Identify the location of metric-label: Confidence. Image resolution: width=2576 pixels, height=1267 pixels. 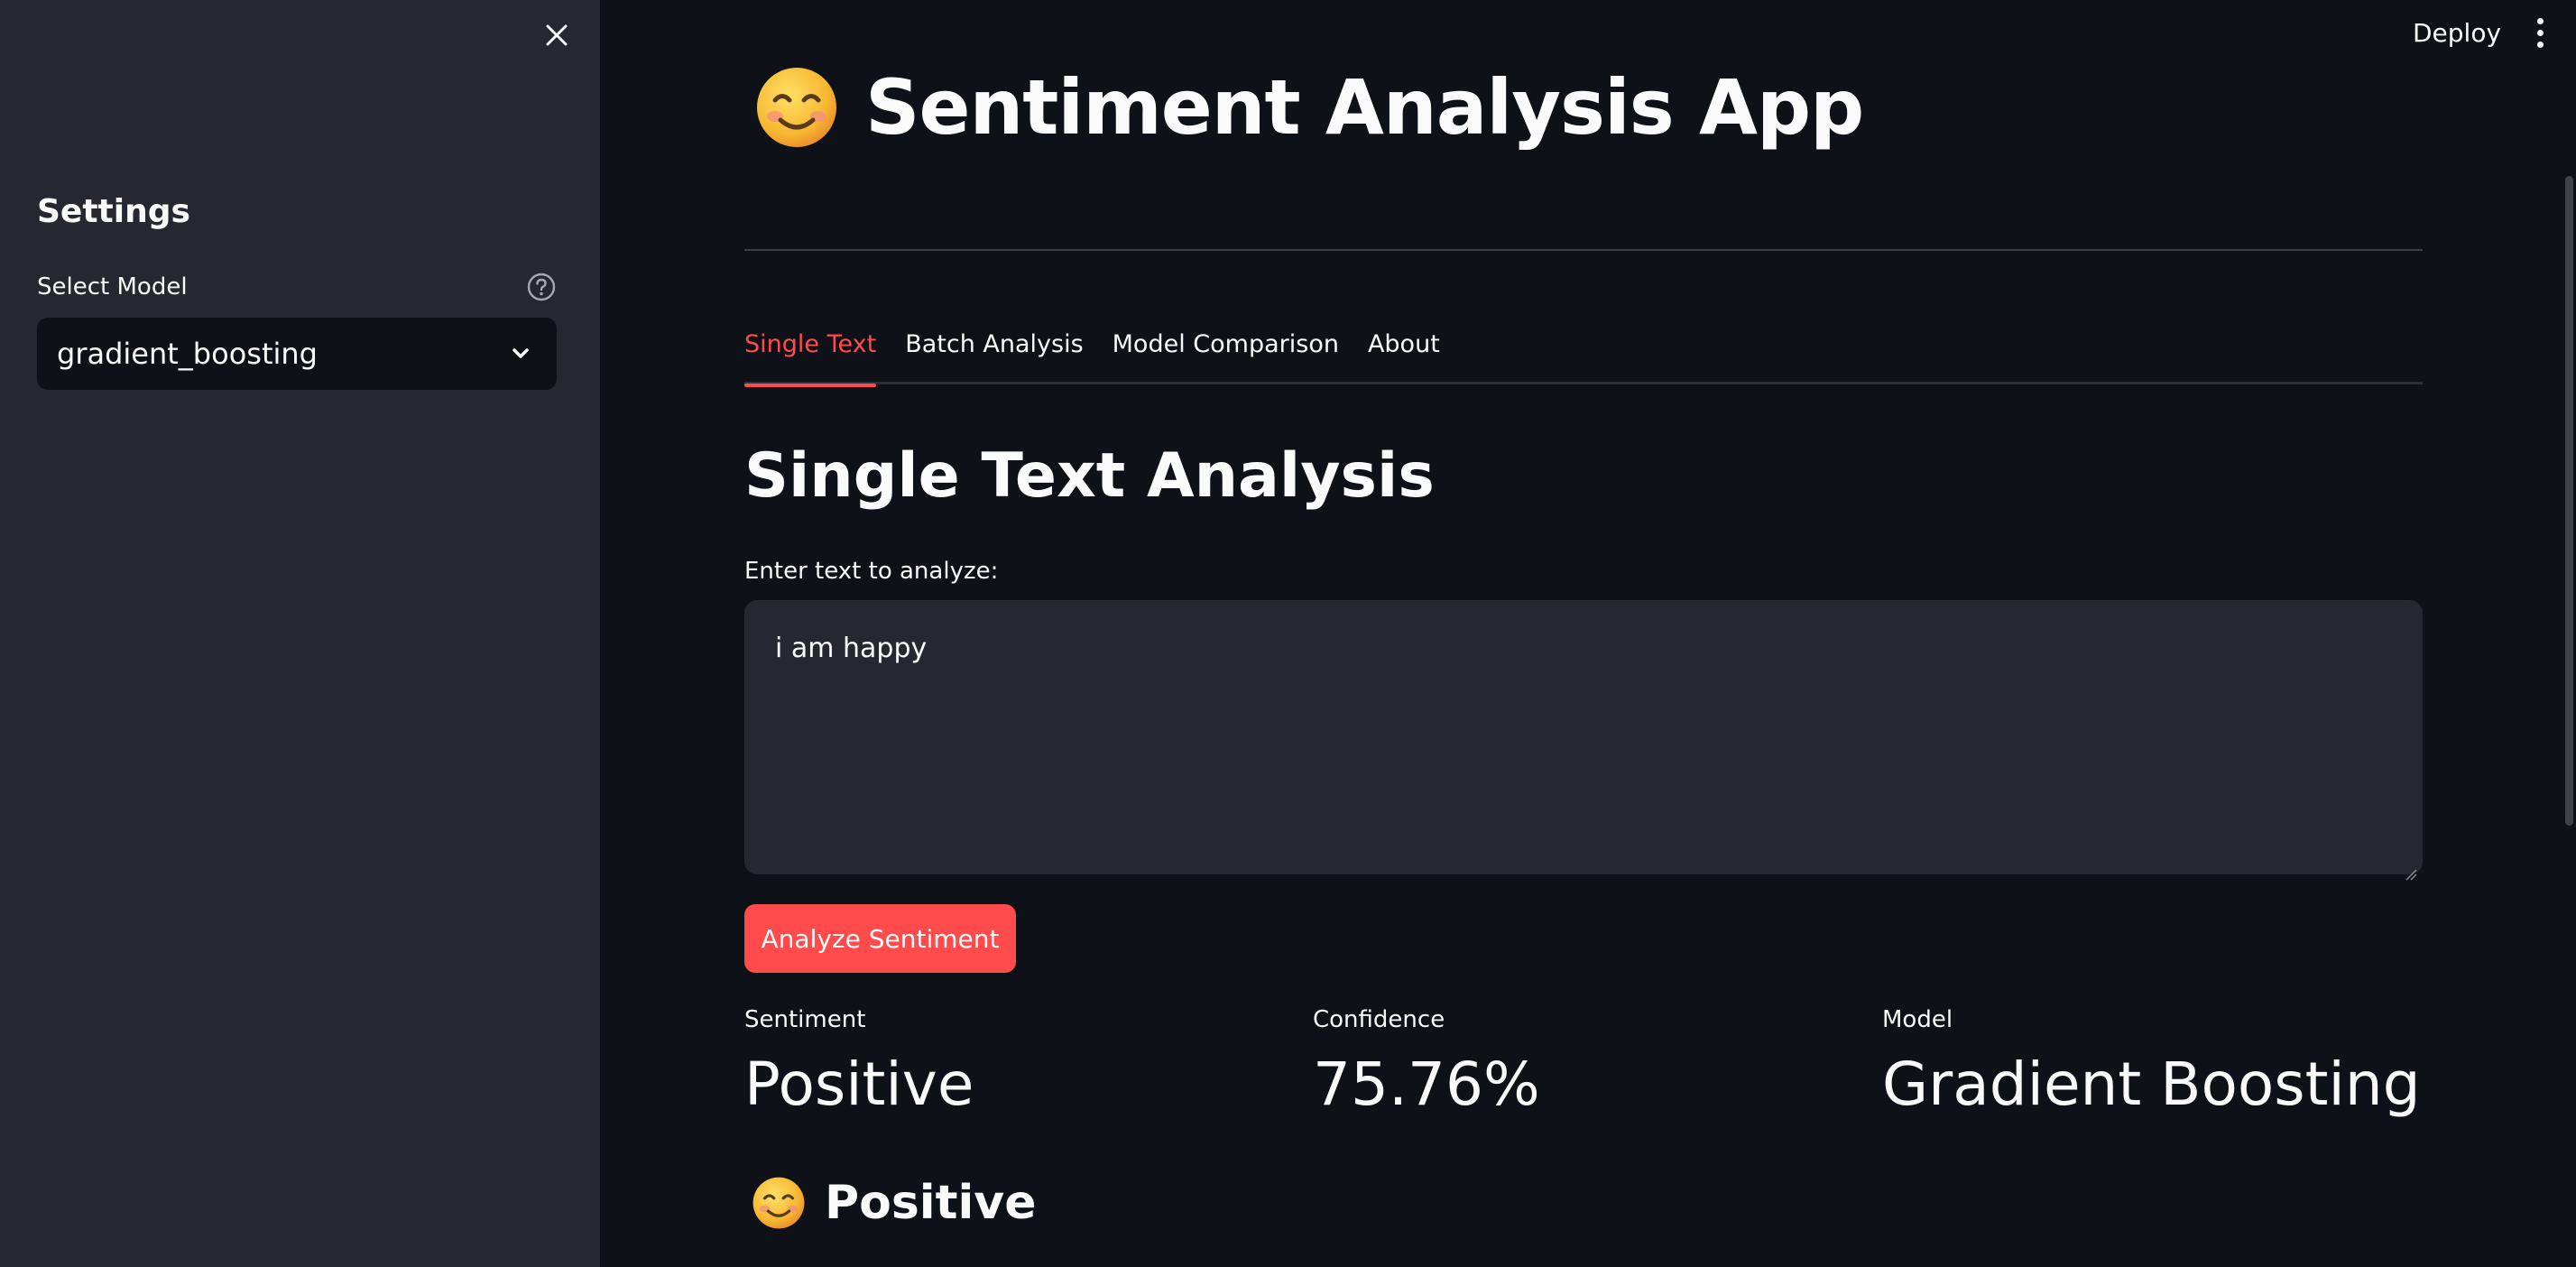
(1379, 1019).